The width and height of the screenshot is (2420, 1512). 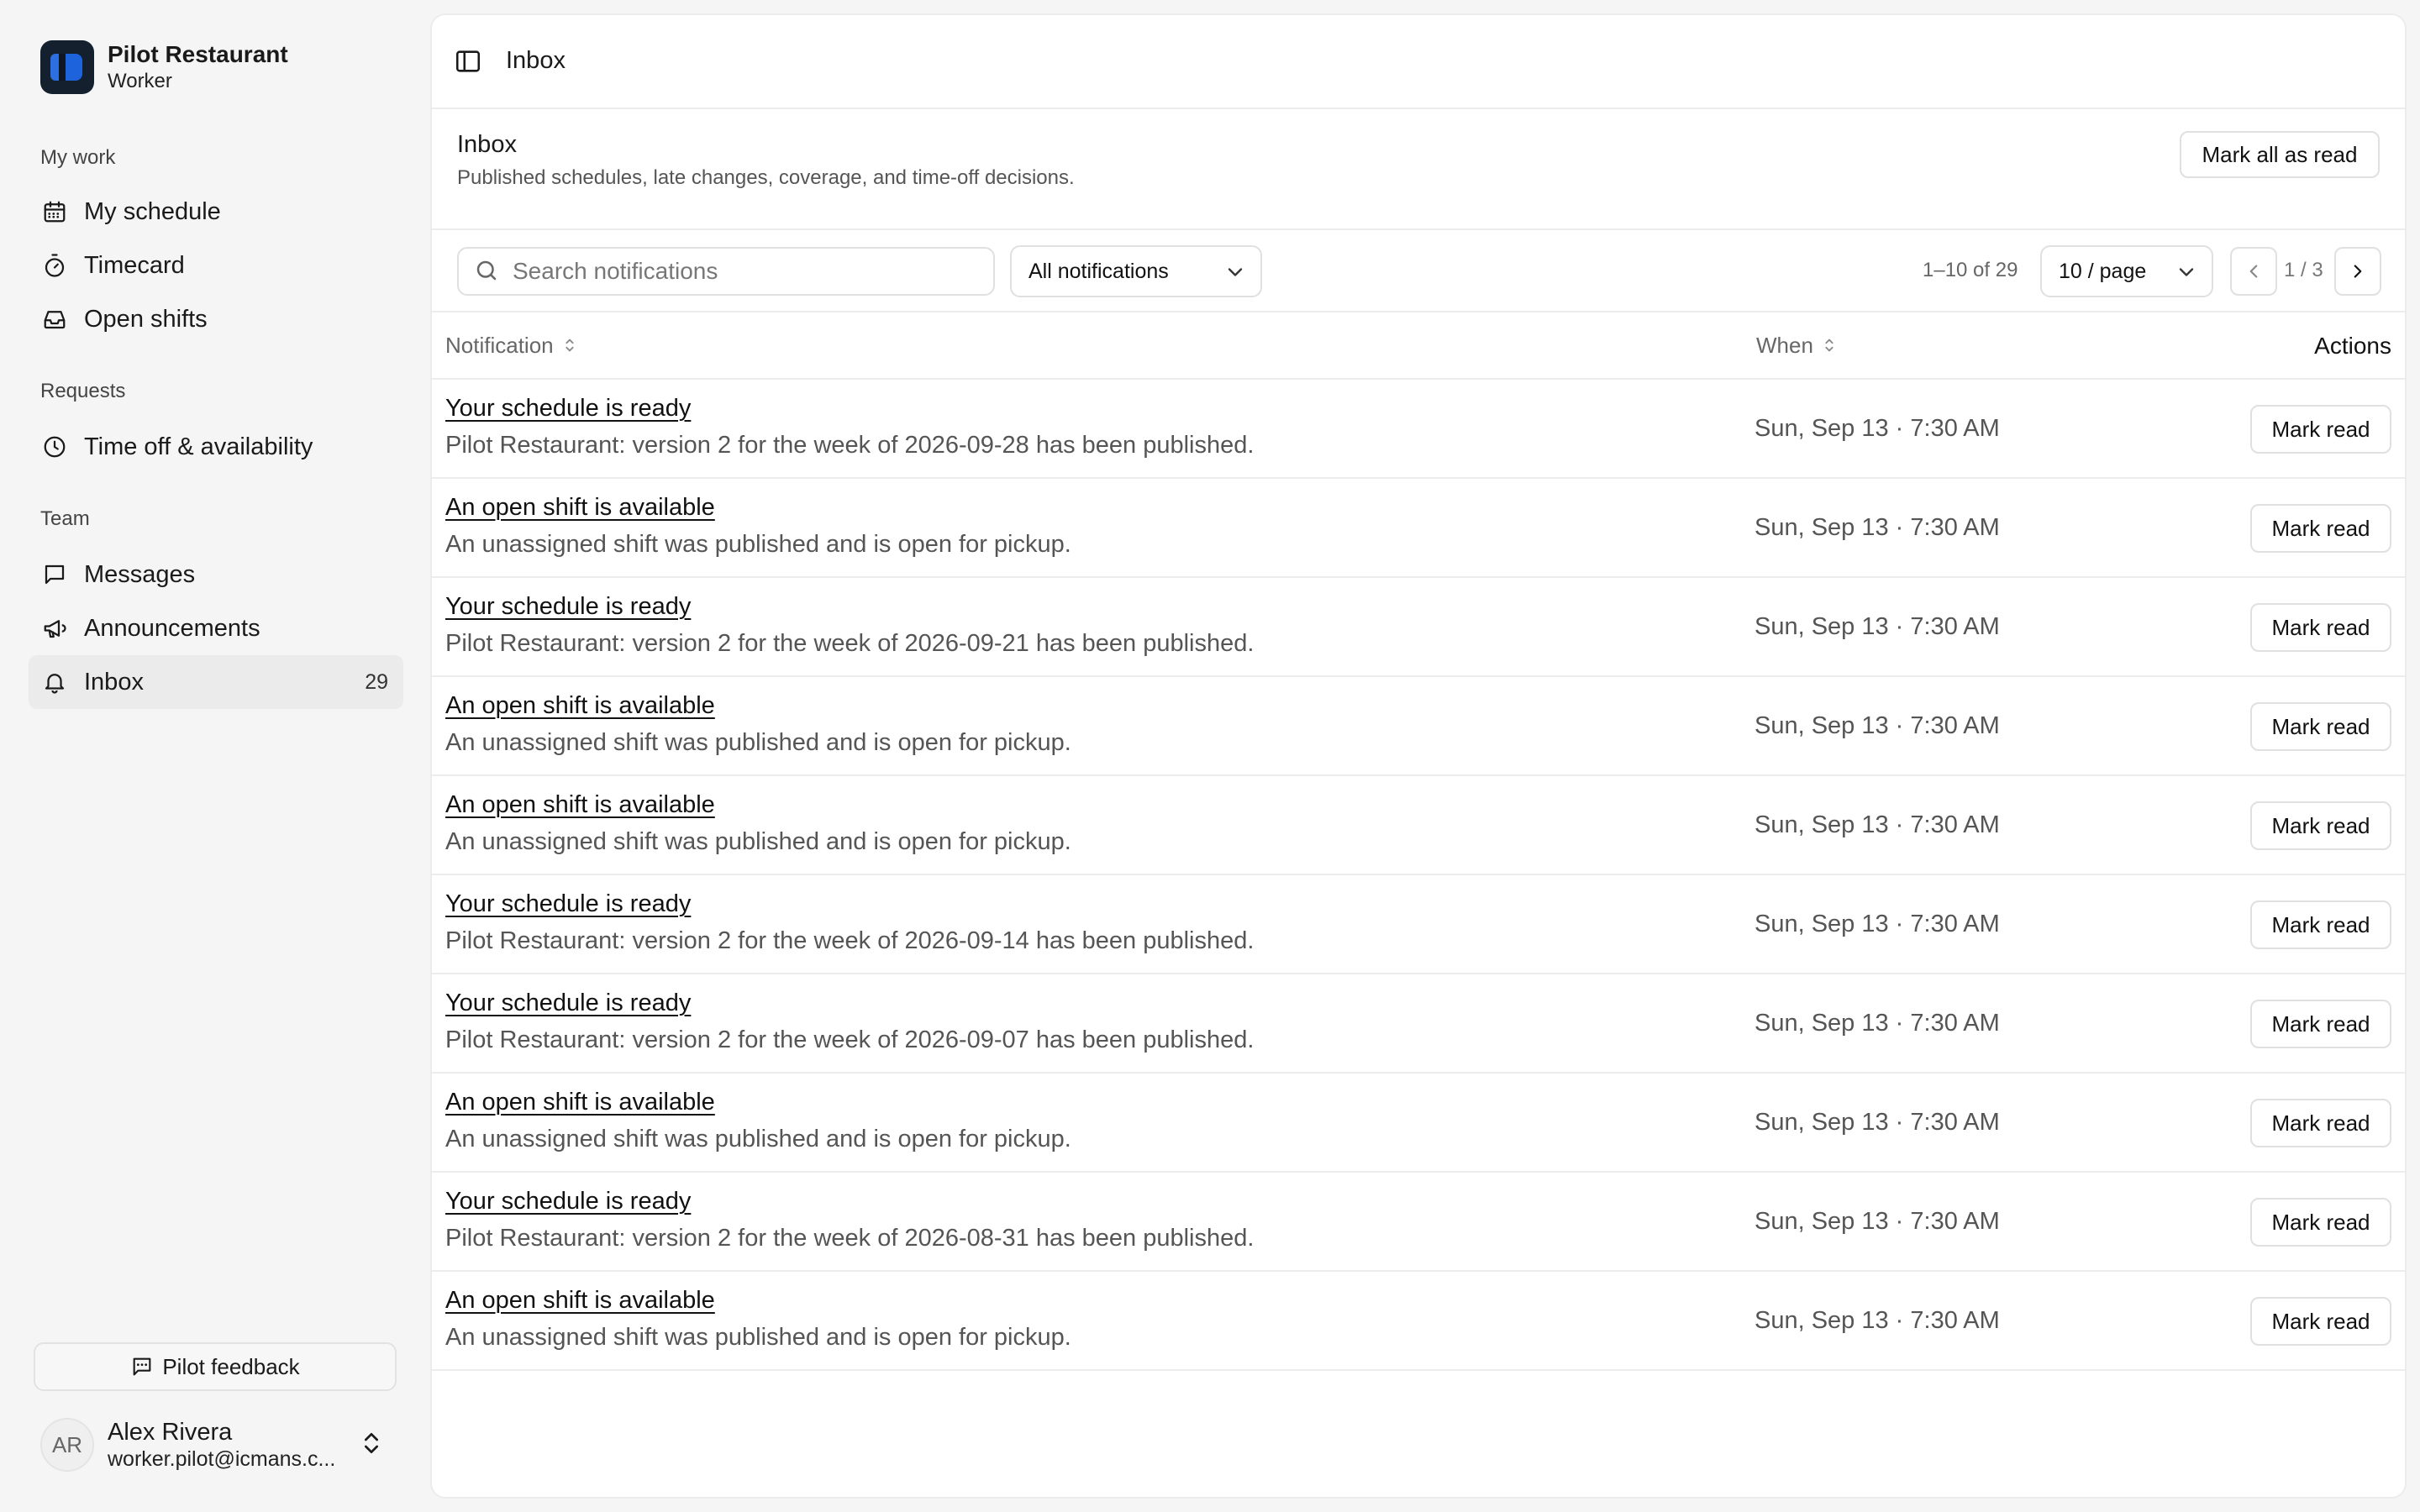 What do you see at coordinates (83, 391) in the screenshot?
I see `section-label-requests: Requests` at bounding box center [83, 391].